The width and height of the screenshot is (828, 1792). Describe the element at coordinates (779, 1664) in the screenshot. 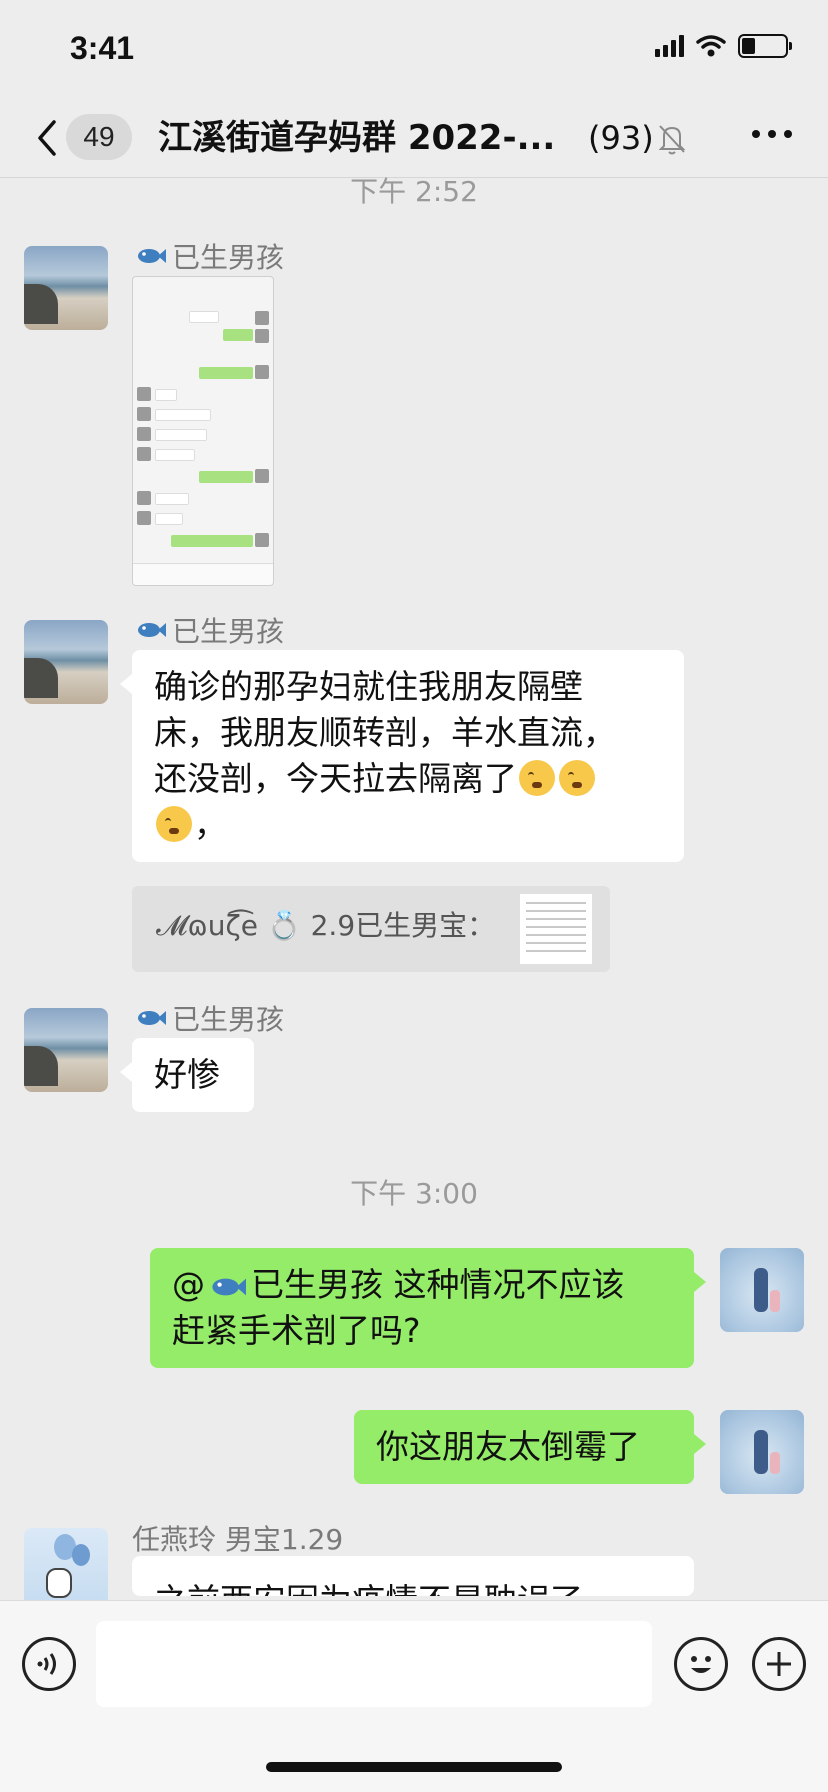

I see `plus-icon` at that location.